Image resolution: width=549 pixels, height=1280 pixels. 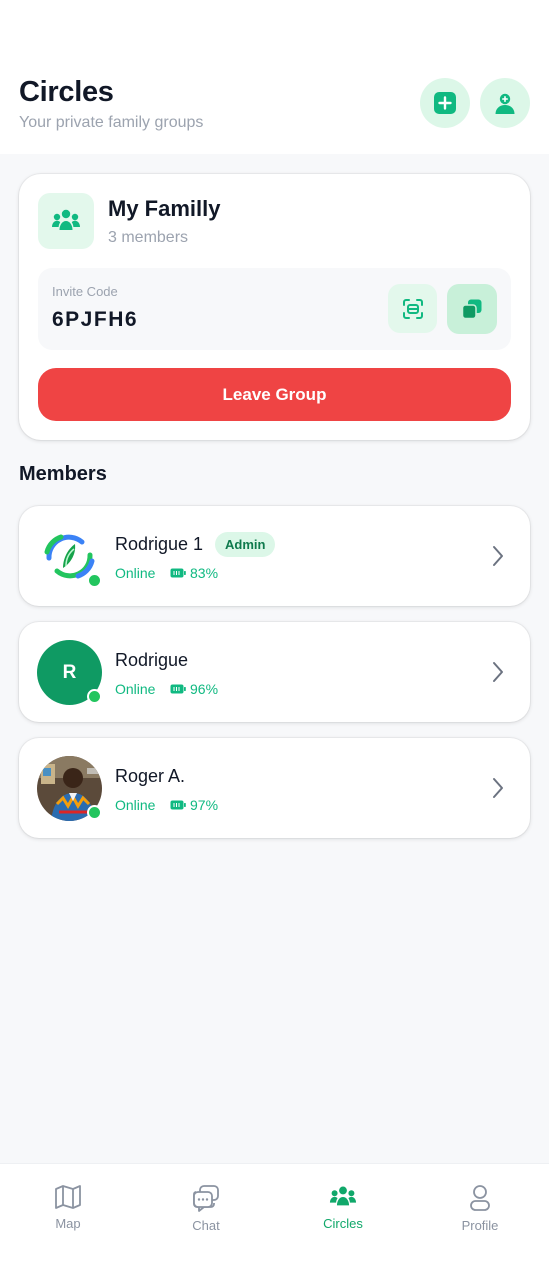 I want to click on scan-icon, so click(x=412, y=308).